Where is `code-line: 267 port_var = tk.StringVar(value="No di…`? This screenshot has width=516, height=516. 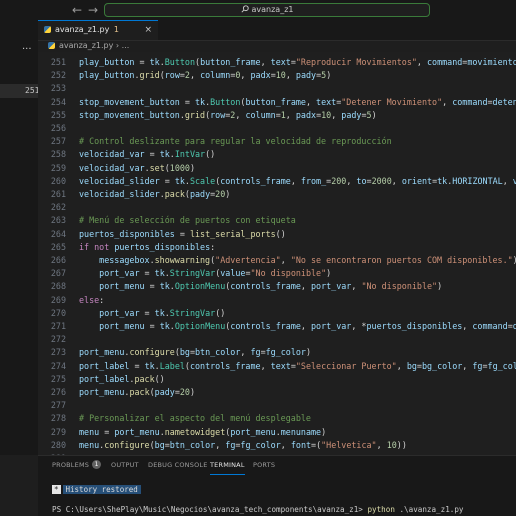
code-line: 267 port_var = tk.StringVar(value="No di… is located at coordinates (277, 273).